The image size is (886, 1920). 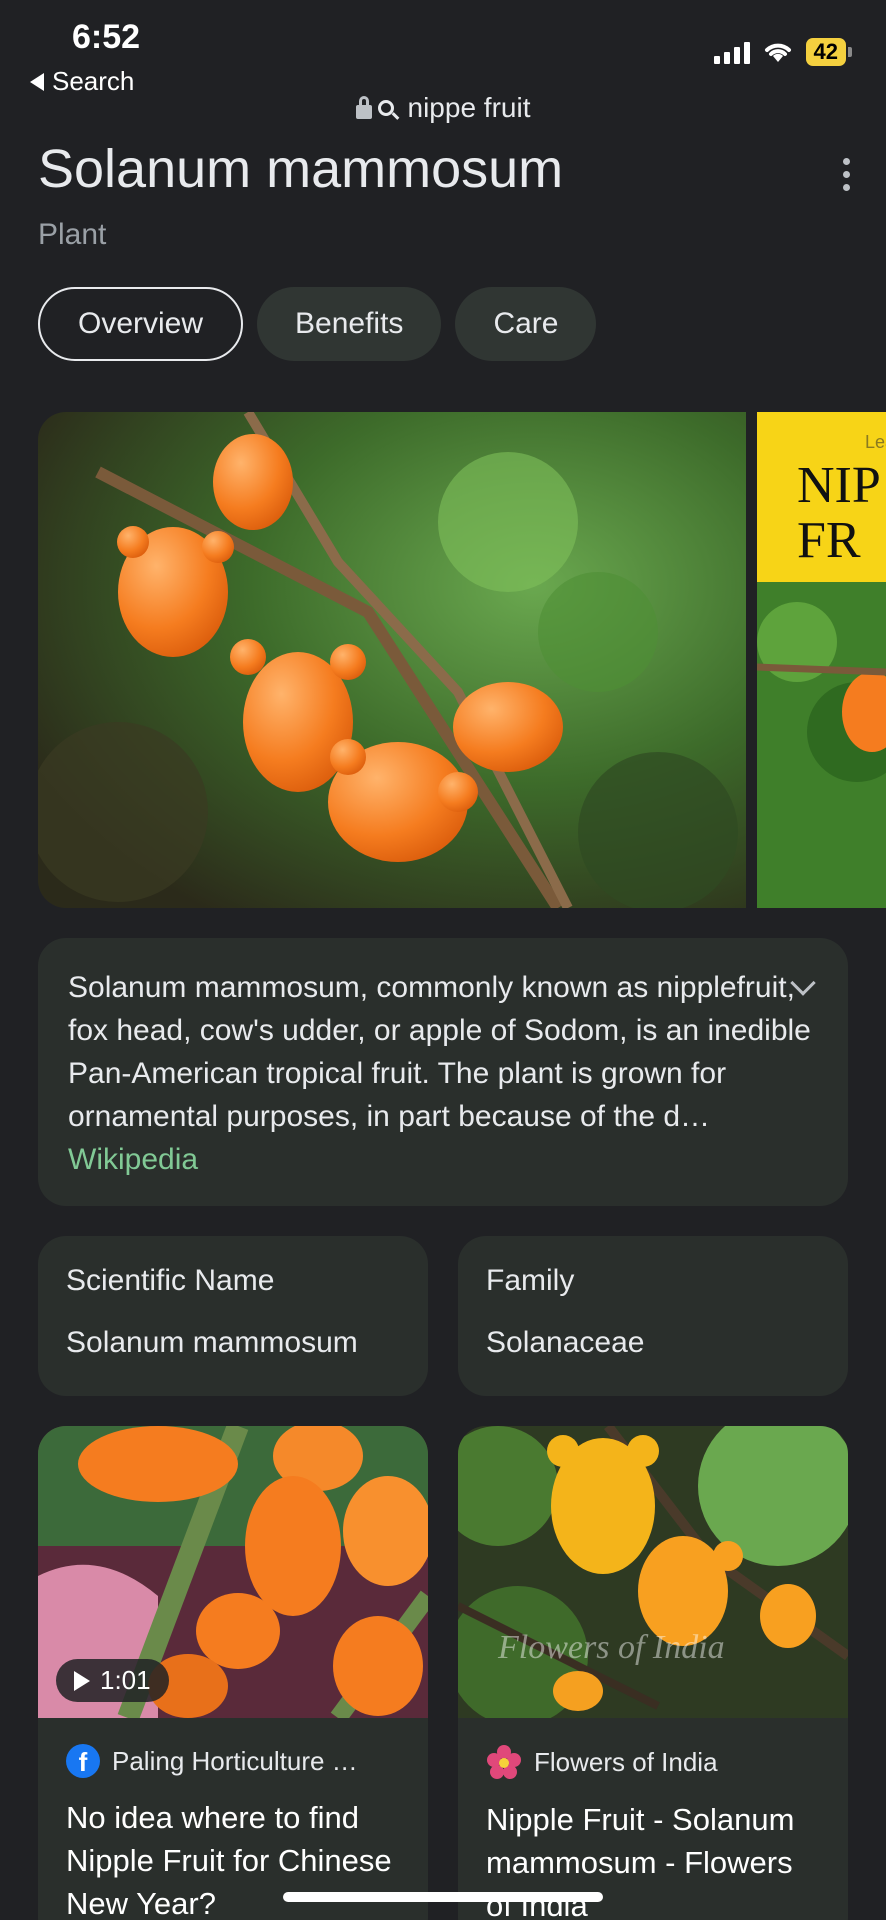 What do you see at coordinates (653, 1572) in the screenshot?
I see `article-thumbnail: Flowers of India` at bounding box center [653, 1572].